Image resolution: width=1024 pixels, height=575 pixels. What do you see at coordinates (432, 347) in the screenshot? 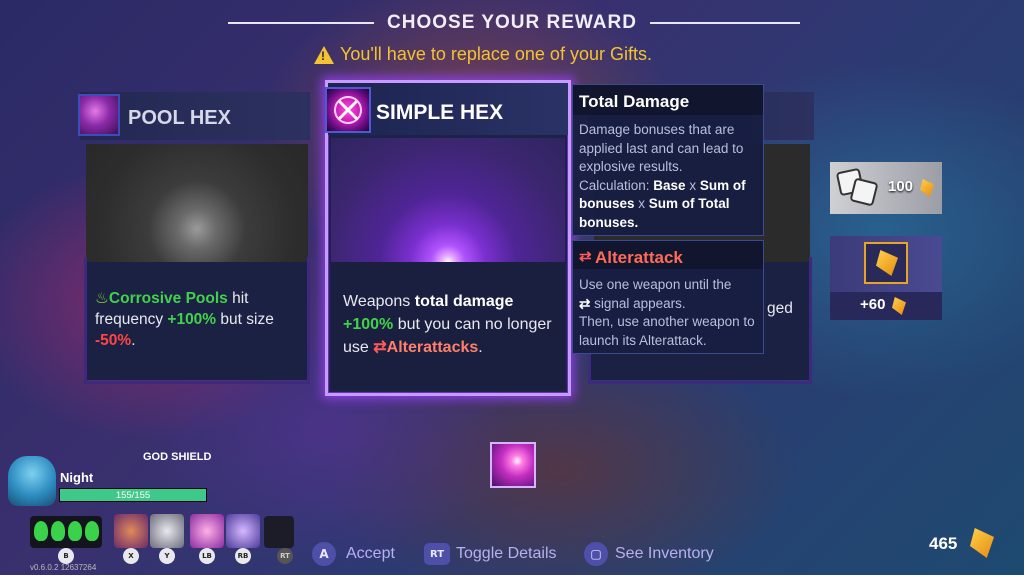
I see `desc-link: Alterattacks` at bounding box center [432, 347].